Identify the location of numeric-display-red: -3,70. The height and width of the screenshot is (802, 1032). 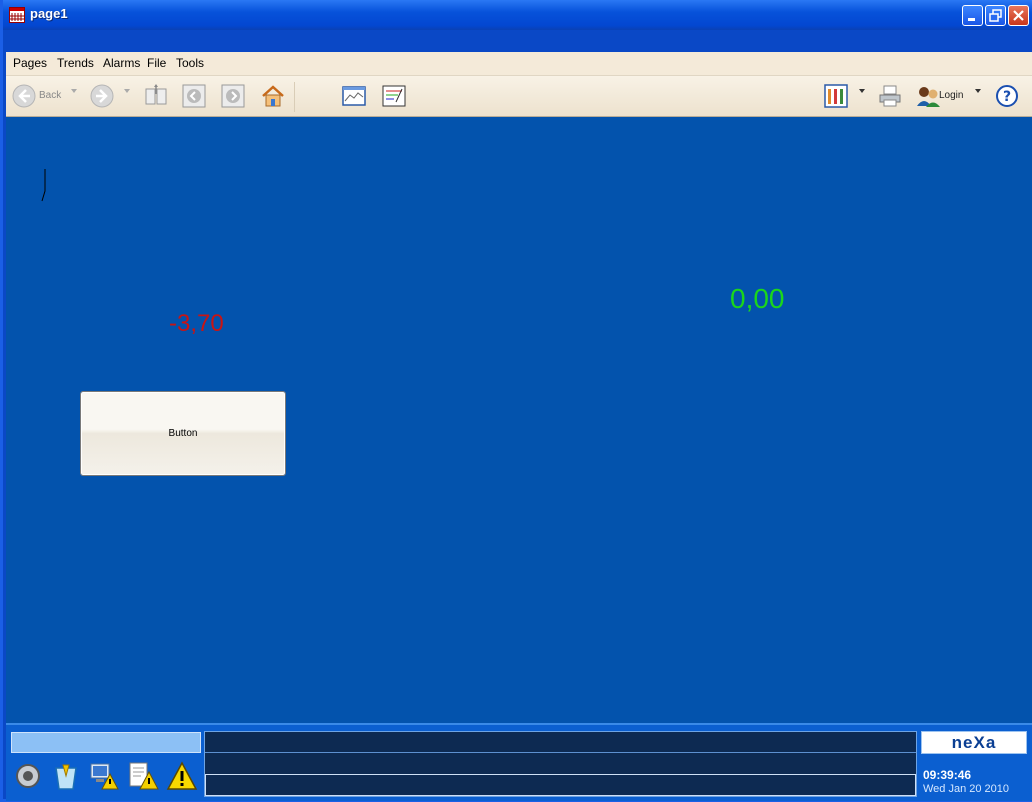
(196, 323).